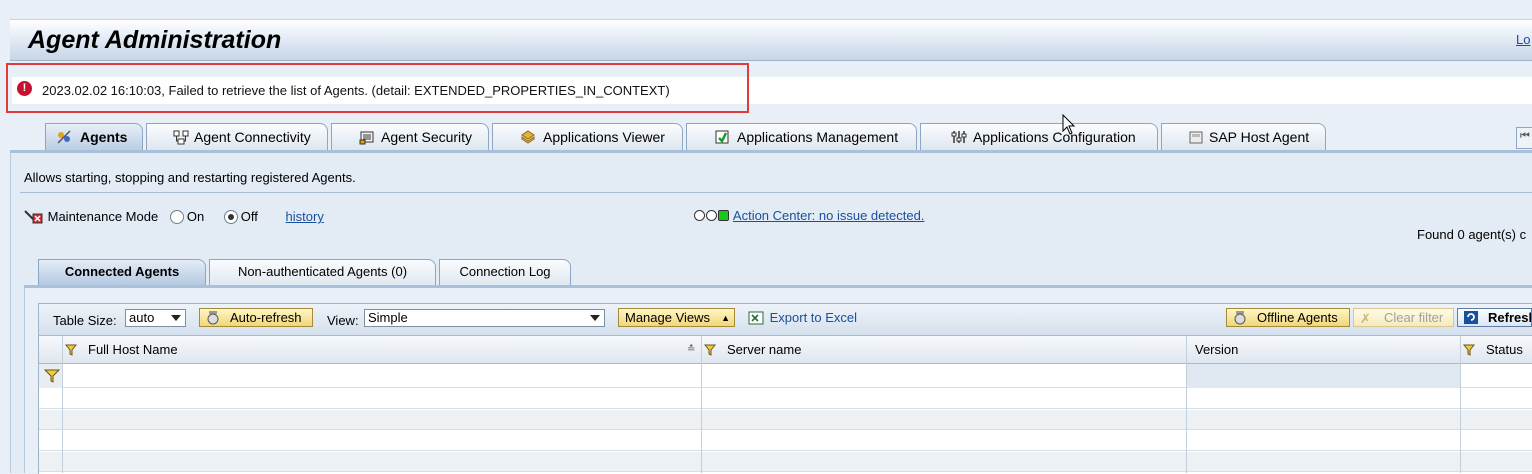 This screenshot has height=474, width=1532. What do you see at coordinates (256, 317) in the screenshot?
I see `auto-refresh-button: Auto-refresh` at bounding box center [256, 317].